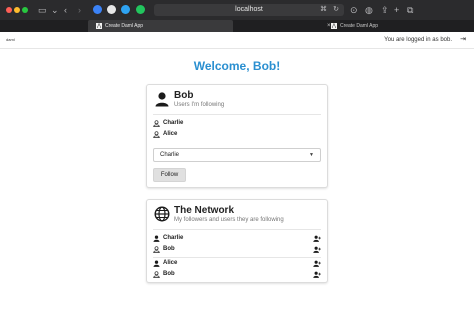  I want to click on app-header: daml You are logged in as bob. ⇥, so click(237, 40).